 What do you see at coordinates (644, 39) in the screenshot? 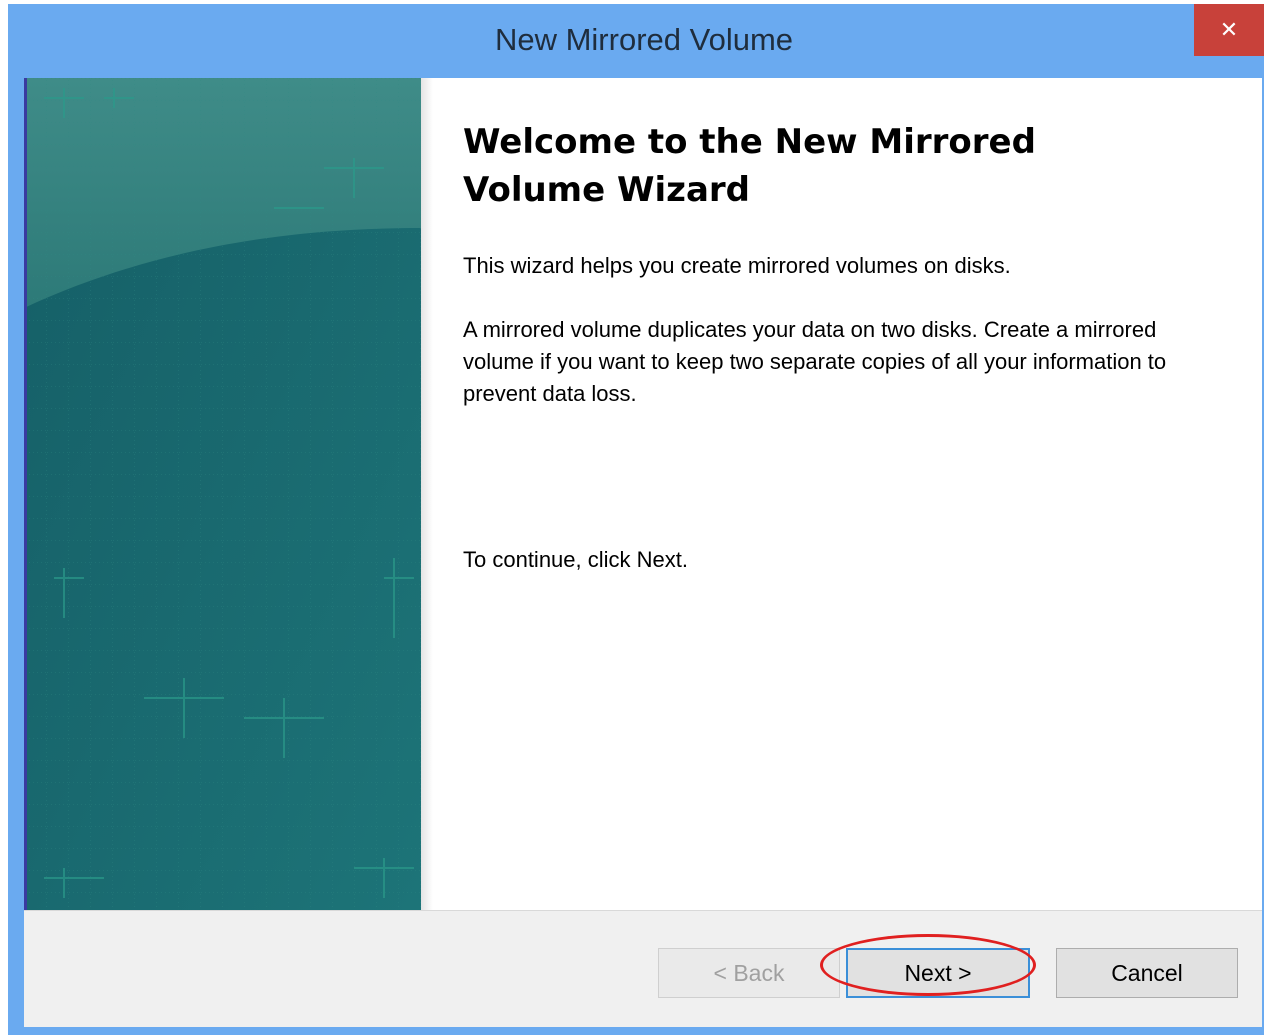
I see `window-title: New Mirrored Volume` at bounding box center [644, 39].